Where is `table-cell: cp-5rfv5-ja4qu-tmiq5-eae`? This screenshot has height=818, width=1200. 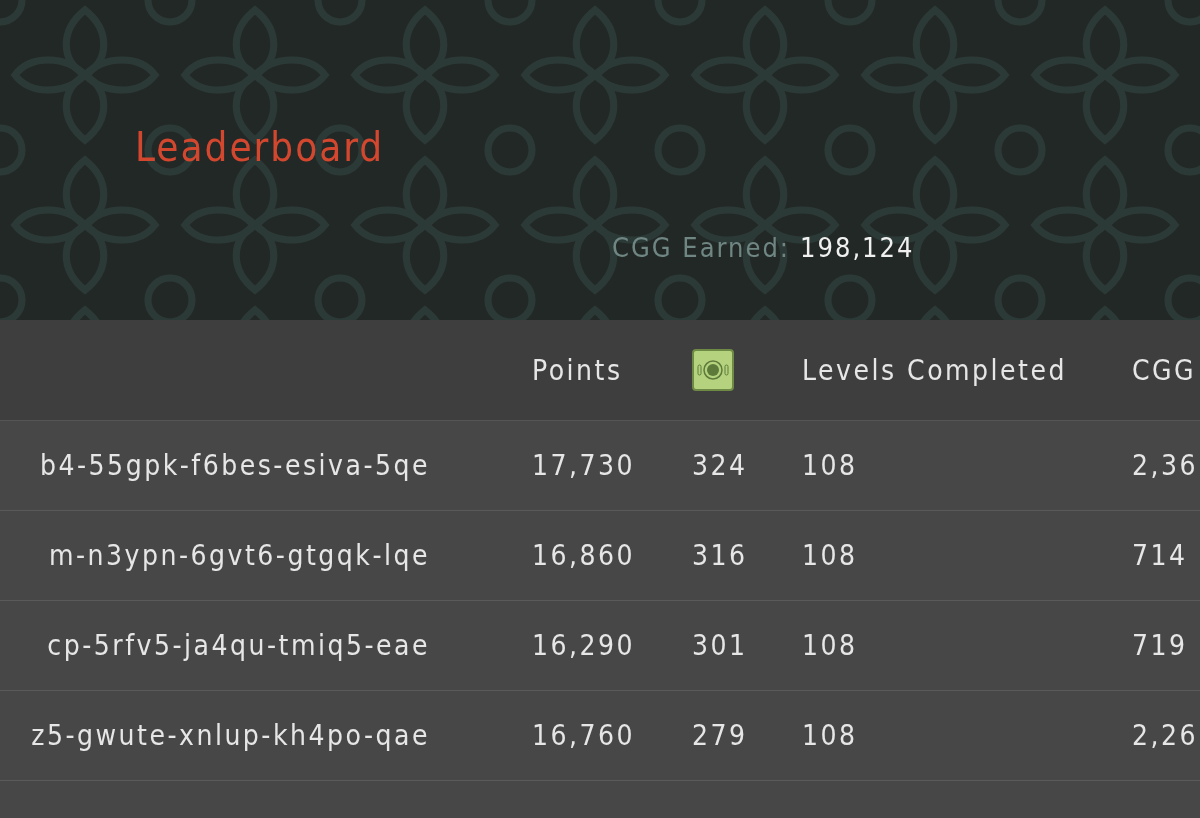 table-cell: cp-5rfv5-ja4qu-tmiq5-eae is located at coordinates (238, 645).